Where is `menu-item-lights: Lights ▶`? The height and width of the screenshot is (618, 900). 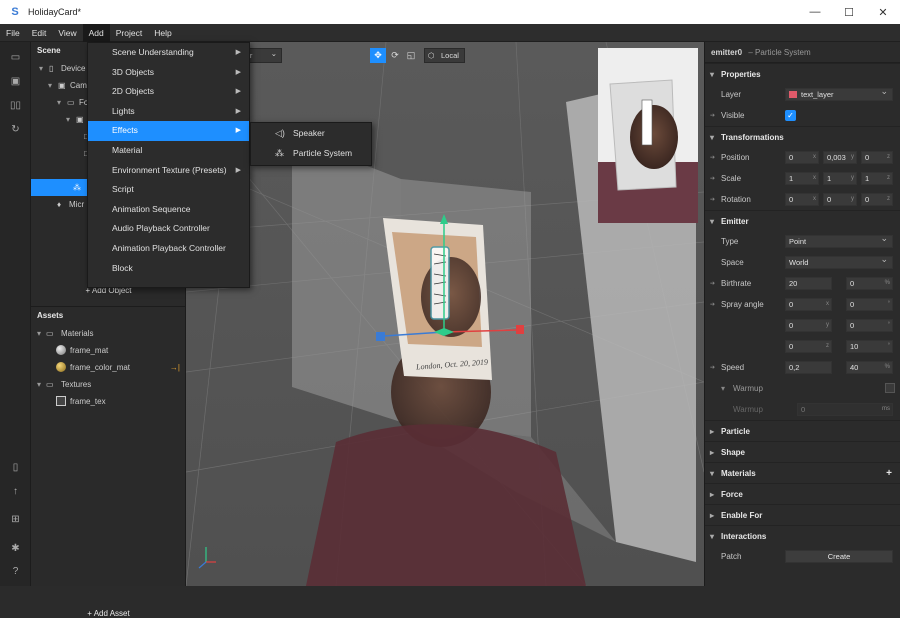
menu-item-lights: Lights ▶ is located at coordinates (168, 112).